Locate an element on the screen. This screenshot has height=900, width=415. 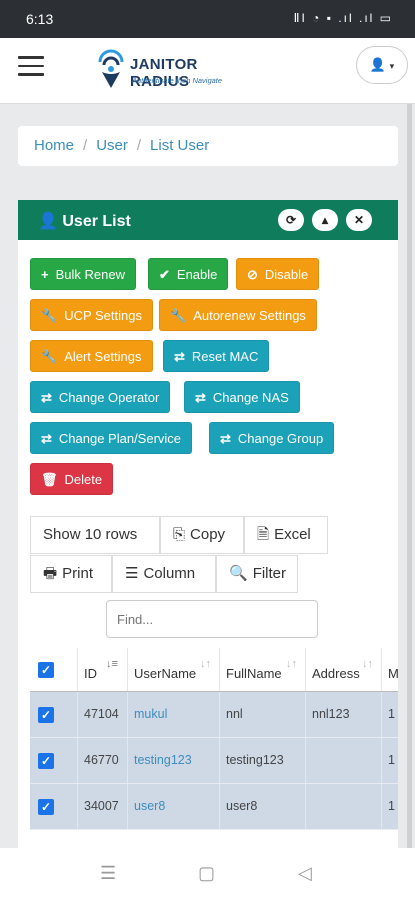
select-all-checkbox: ✓ is located at coordinates (46, 670).